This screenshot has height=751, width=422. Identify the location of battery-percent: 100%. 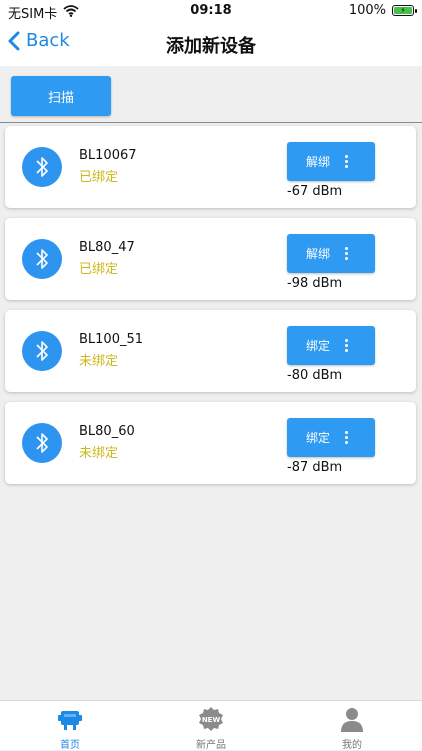
(367, 10).